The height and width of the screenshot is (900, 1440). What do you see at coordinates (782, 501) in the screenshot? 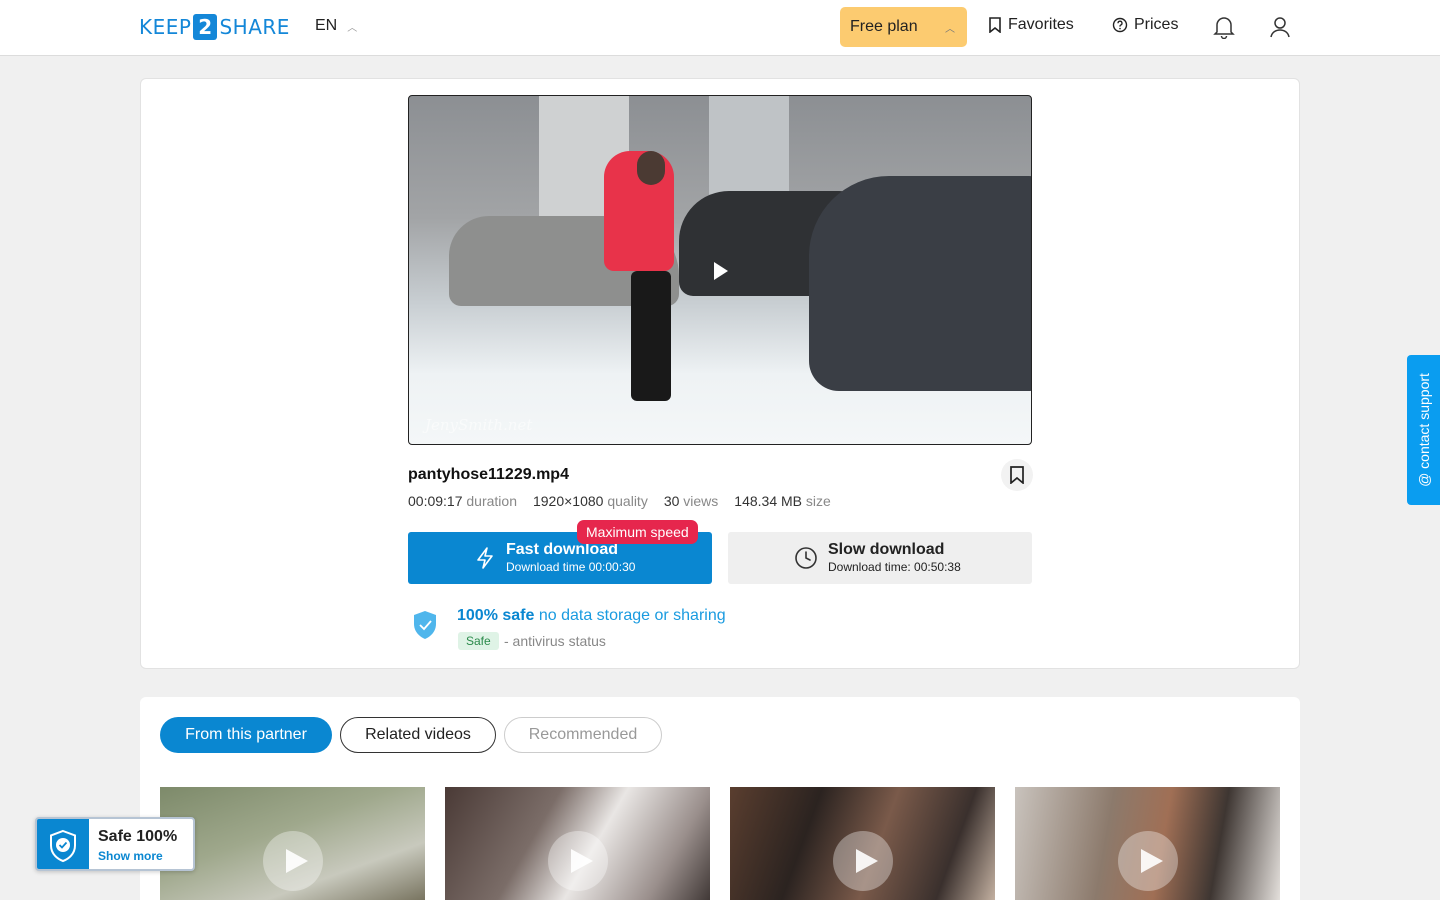
I see `meta-size: 148.34 MB size` at bounding box center [782, 501].